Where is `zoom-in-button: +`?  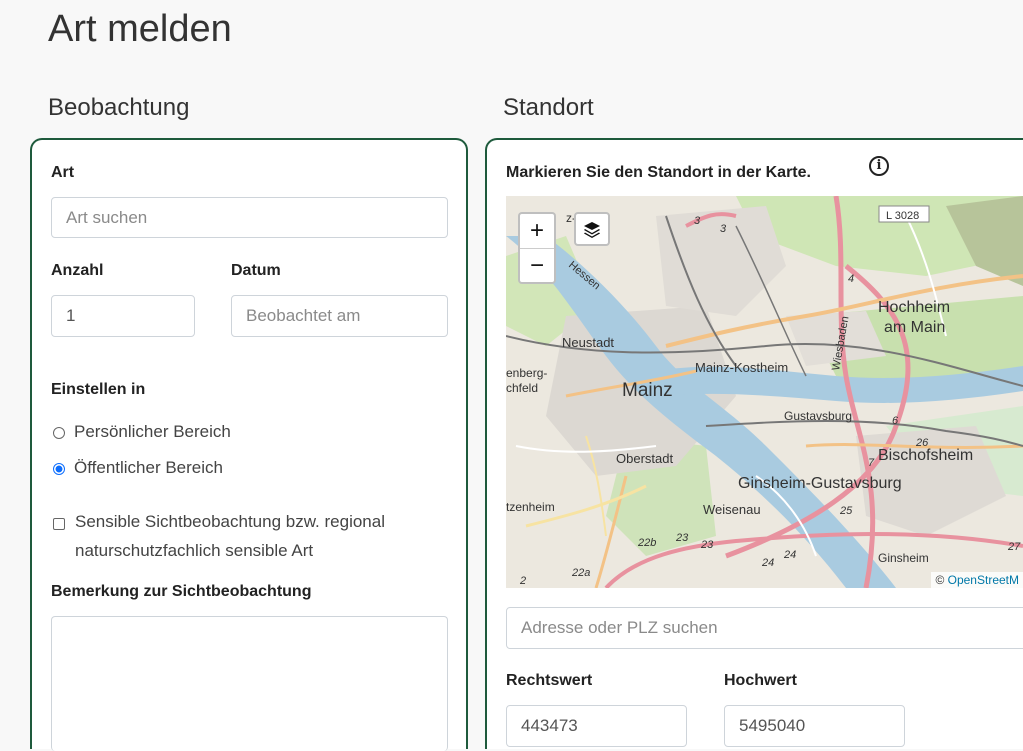 zoom-in-button: + is located at coordinates (537, 231).